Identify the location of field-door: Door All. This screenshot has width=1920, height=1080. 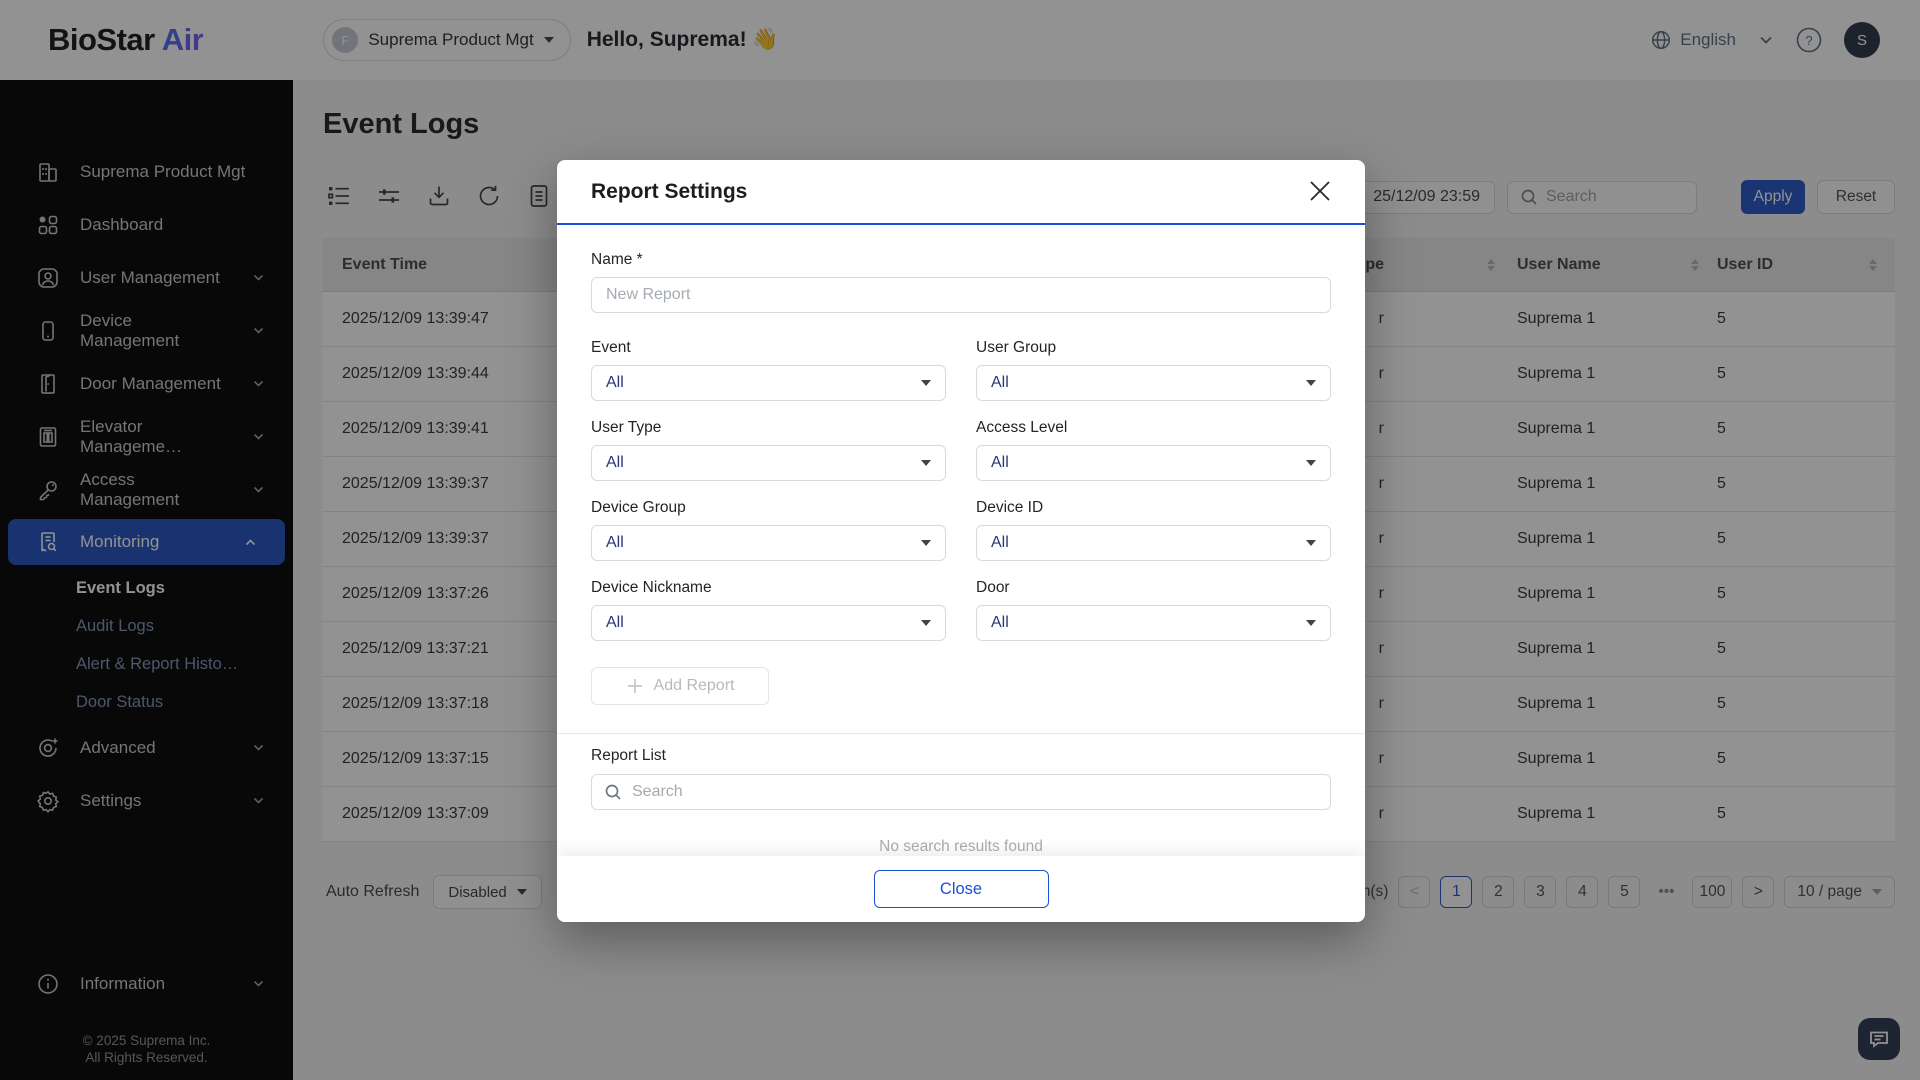
(1153, 610).